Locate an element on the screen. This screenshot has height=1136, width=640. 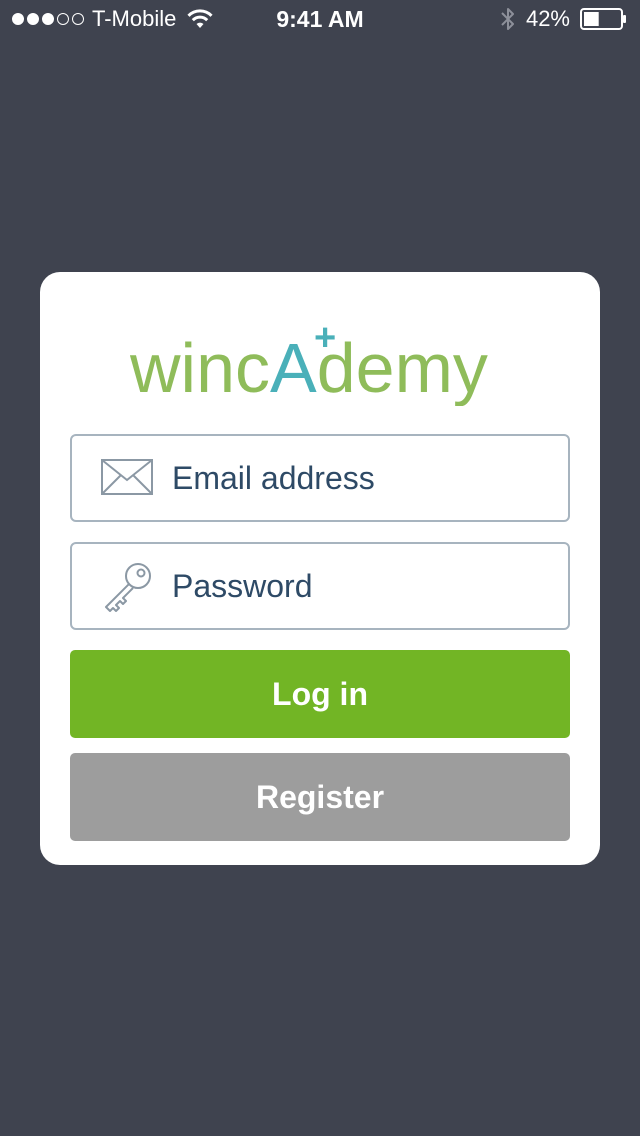
status-right: 42% is located at coordinates (564, 19).